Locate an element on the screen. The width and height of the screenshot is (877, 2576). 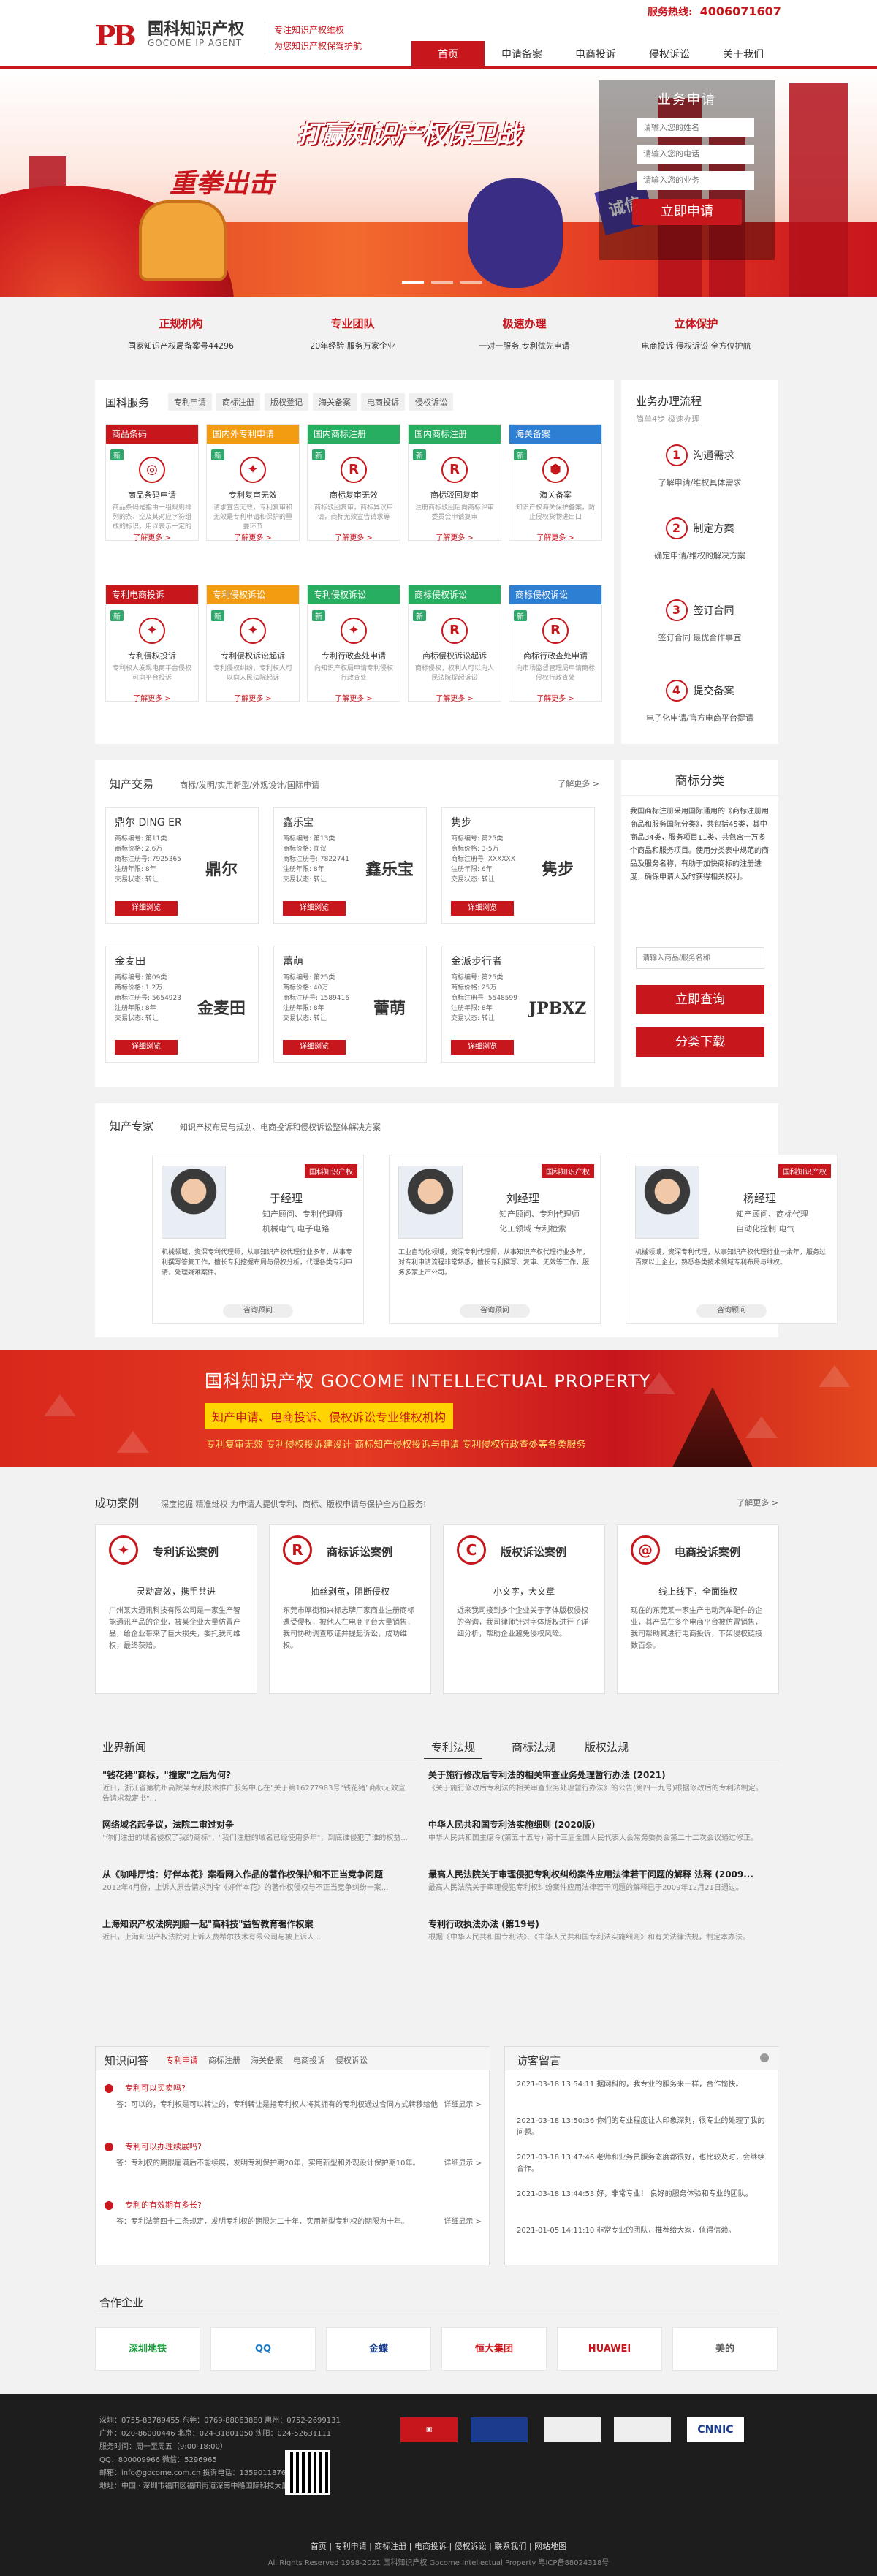
class-search-input is located at coordinates (700, 958).